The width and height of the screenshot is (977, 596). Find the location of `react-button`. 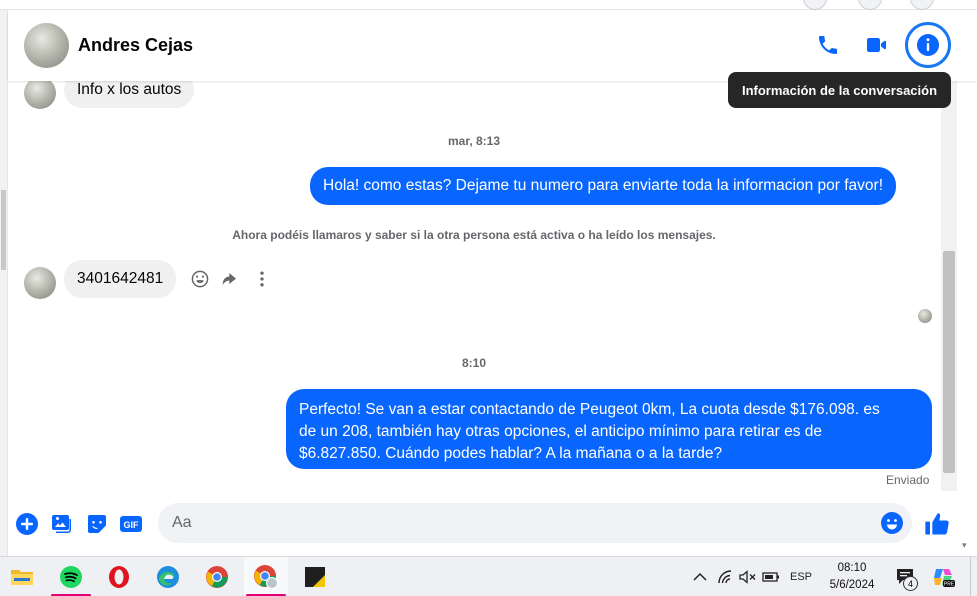

react-button is located at coordinates (200, 279).